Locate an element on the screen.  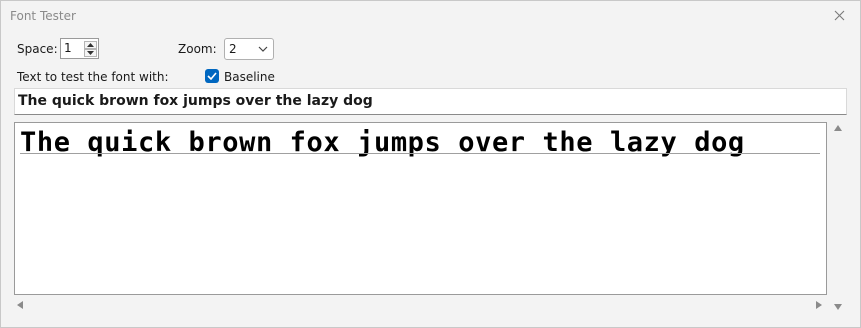
chevron-down-icon is located at coordinates (263, 49).